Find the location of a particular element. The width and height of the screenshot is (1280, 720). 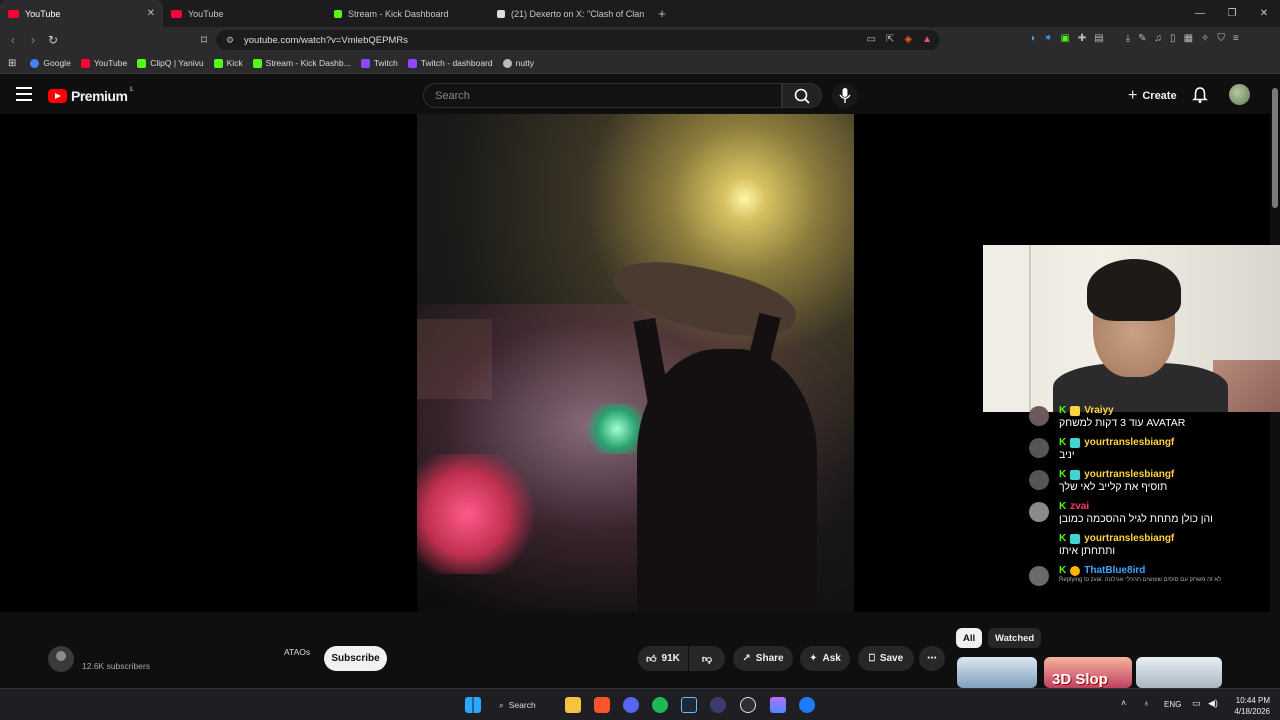

brave-rewards-icon: ▲ is located at coordinates (927, 39).